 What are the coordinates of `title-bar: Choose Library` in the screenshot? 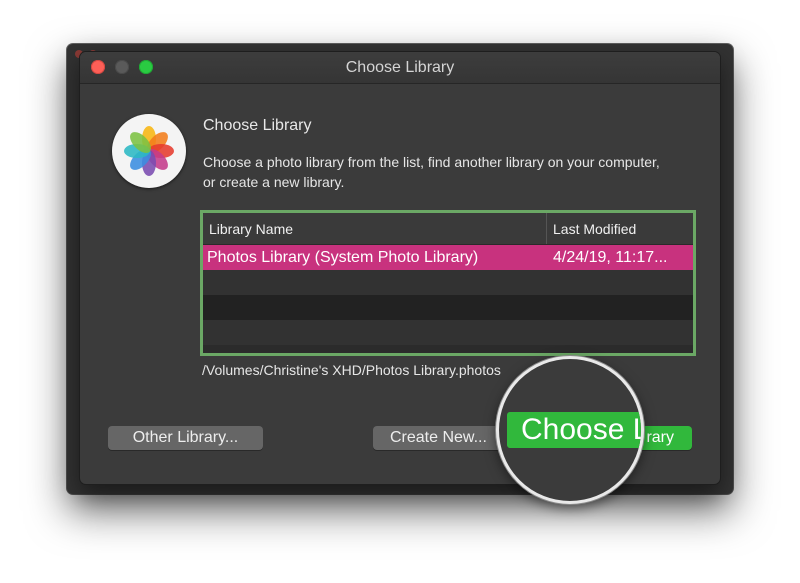 It's located at (400, 68).